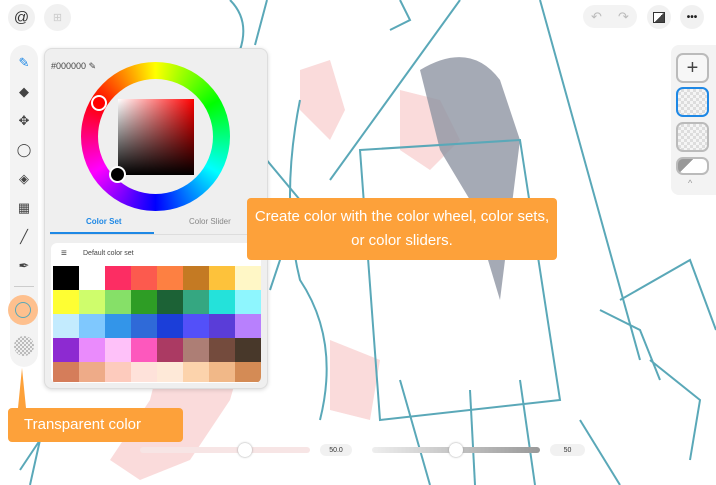 The image size is (716, 485). Describe the element at coordinates (596, 17) in the screenshot. I see `undo-icon: ↶` at that location.